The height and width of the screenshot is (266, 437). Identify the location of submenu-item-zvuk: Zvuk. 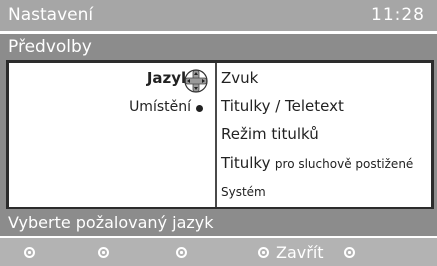
(239, 78).